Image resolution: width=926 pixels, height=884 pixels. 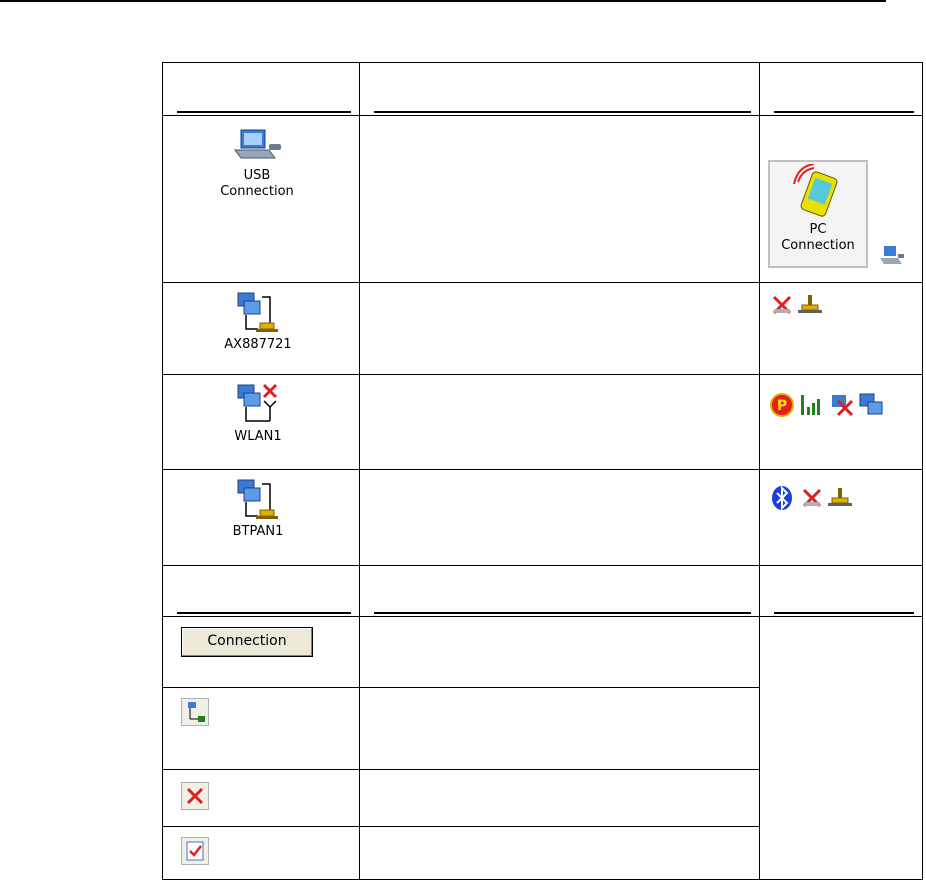 What do you see at coordinates (843, 405) in the screenshot?
I see `network-disconnected-icon` at bounding box center [843, 405].